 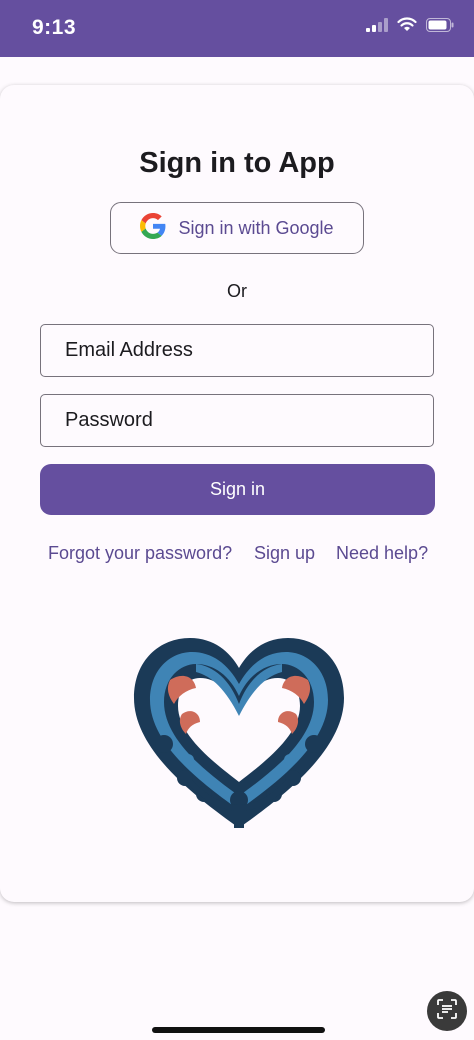 I want to click on status-bar: 9:13, so click(x=237, y=28).